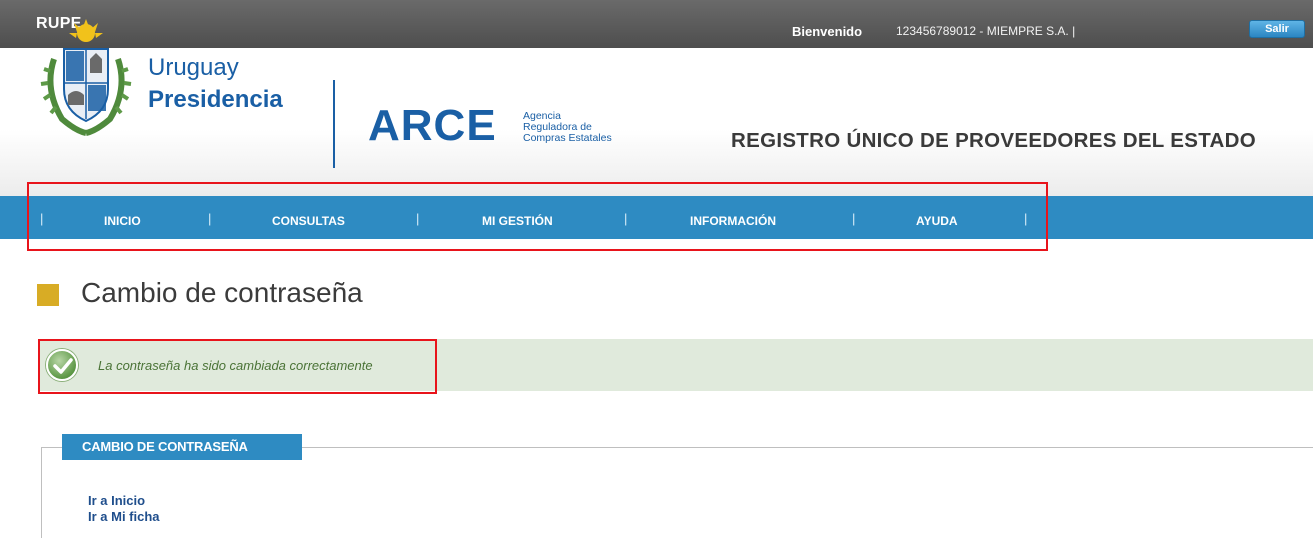 The image size is (1313, 538). Describe the element at coordinates (517, 221) in the screenshot. I see `nav-item-mi-gestion: MI GESTIÓN` at that location.